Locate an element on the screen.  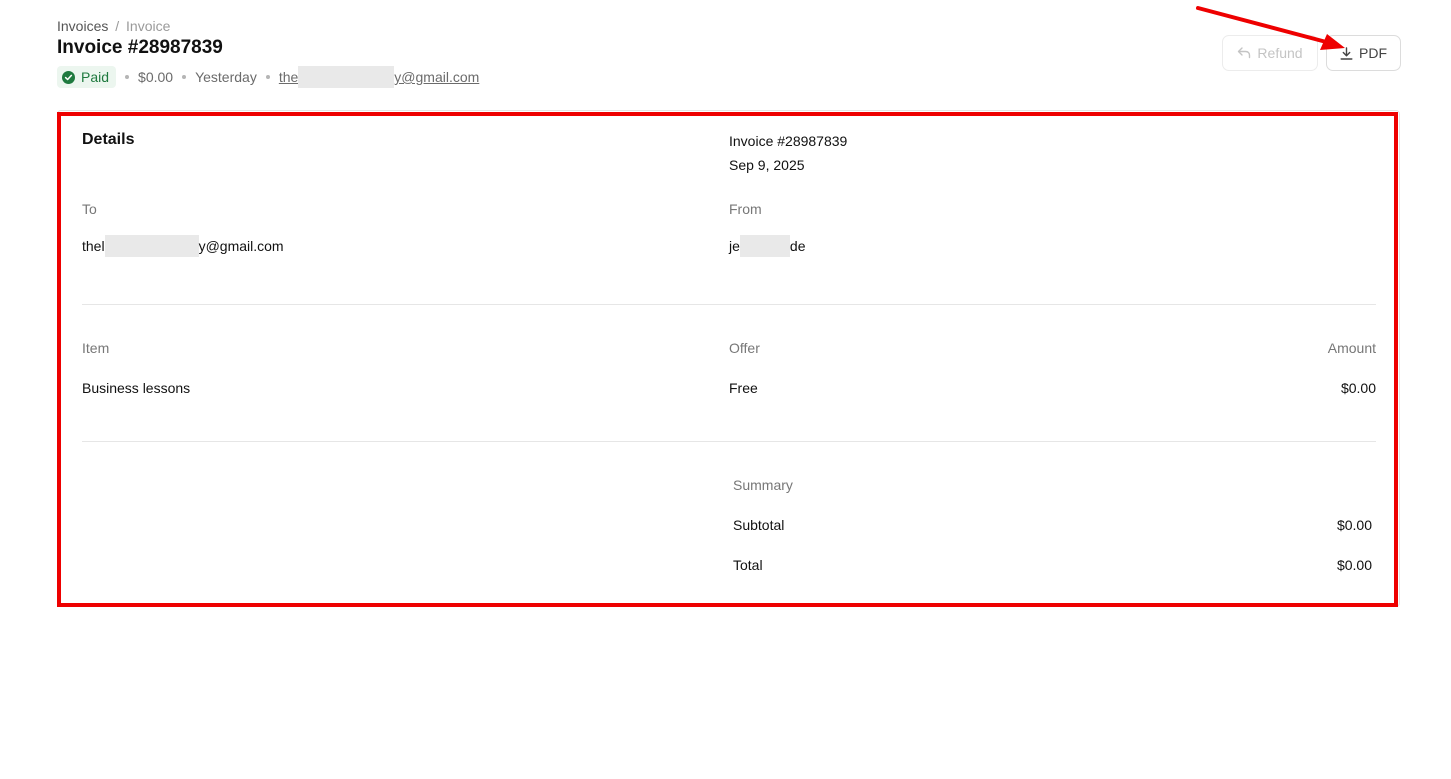
pdf-label: PDF is located at coordinates (1373, 53).